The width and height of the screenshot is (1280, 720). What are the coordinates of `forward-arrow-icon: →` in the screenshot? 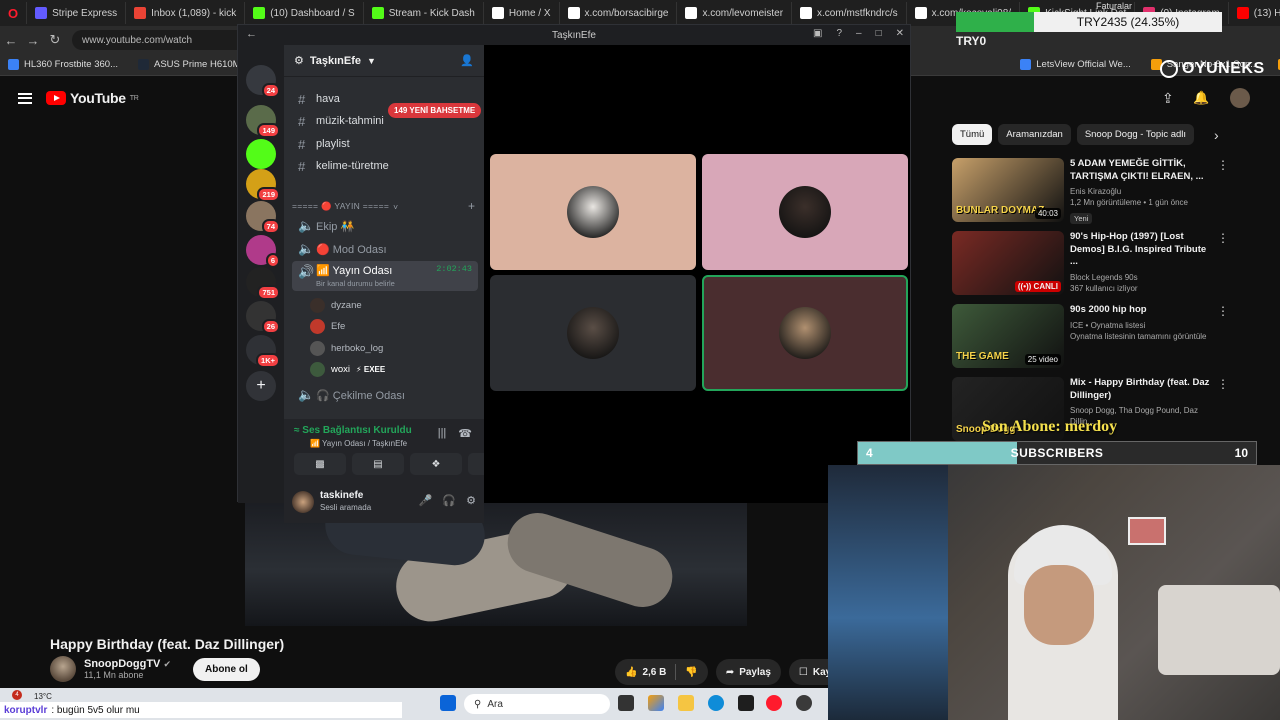 It's located at (33, 40).